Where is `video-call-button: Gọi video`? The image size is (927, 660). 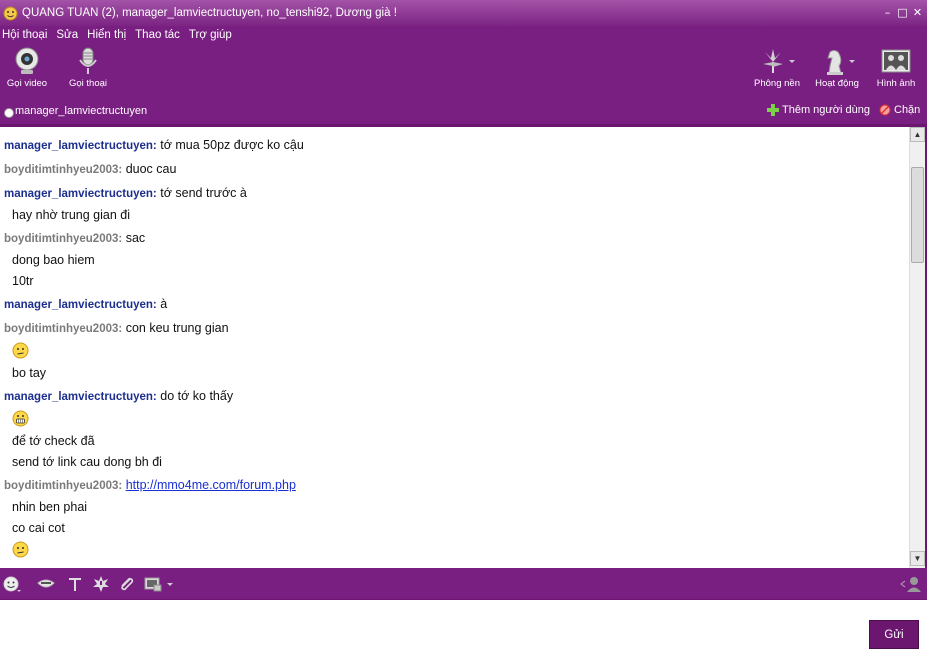 video-call-button: Gọi video is located at coordinates (28, 67).